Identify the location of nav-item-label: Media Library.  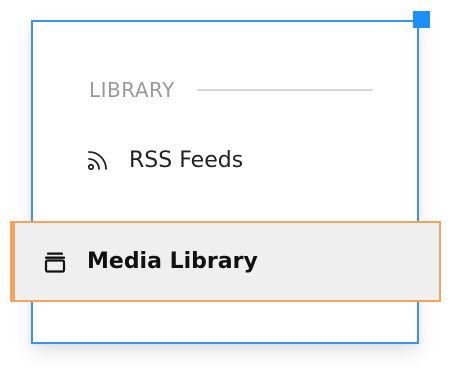
(172, 261).